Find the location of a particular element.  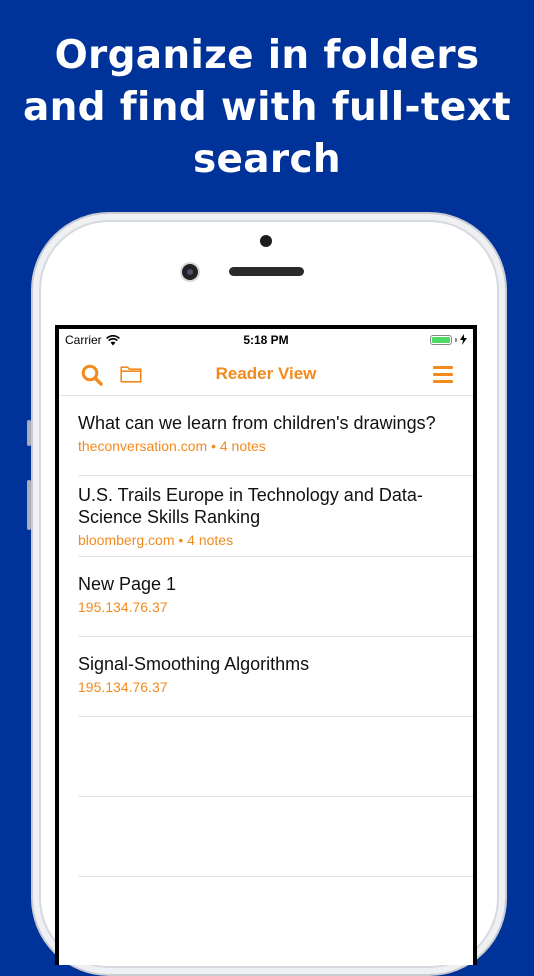

item-subtitle: bloomberg.com • 4 notes is located at coordinates (156, 540).